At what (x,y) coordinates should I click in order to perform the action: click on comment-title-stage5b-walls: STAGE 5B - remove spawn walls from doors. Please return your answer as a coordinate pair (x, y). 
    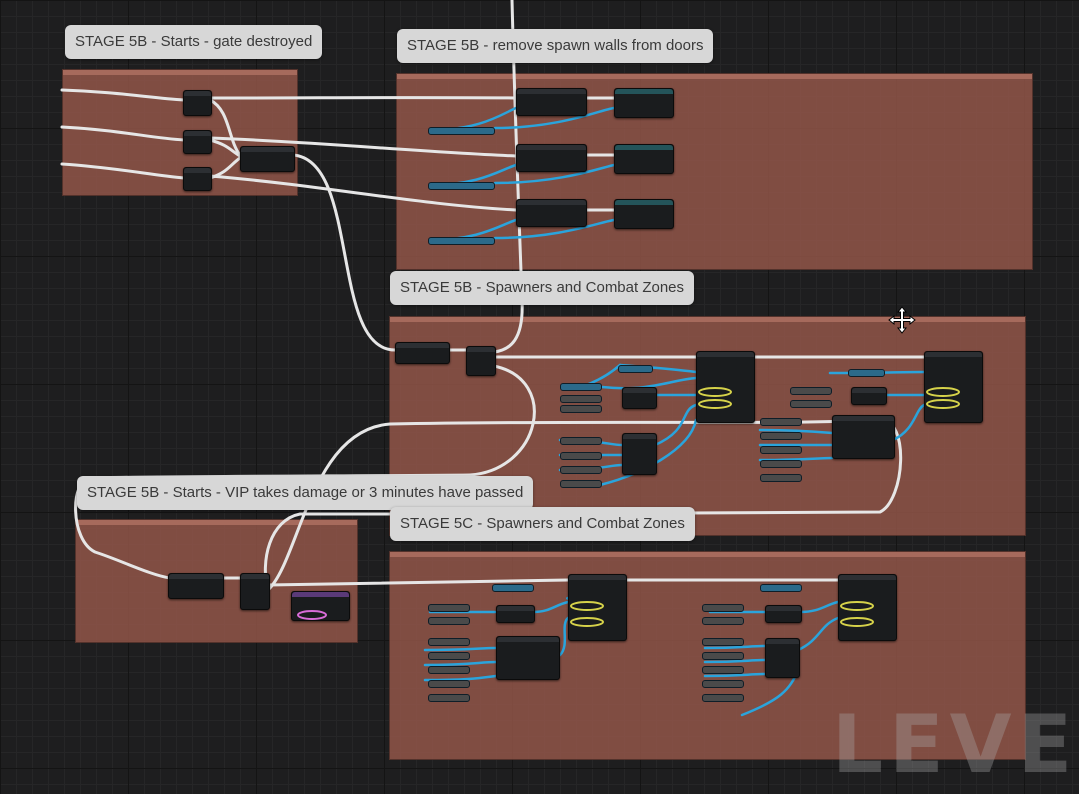
    Looking at the image, I should click on (555, 46).